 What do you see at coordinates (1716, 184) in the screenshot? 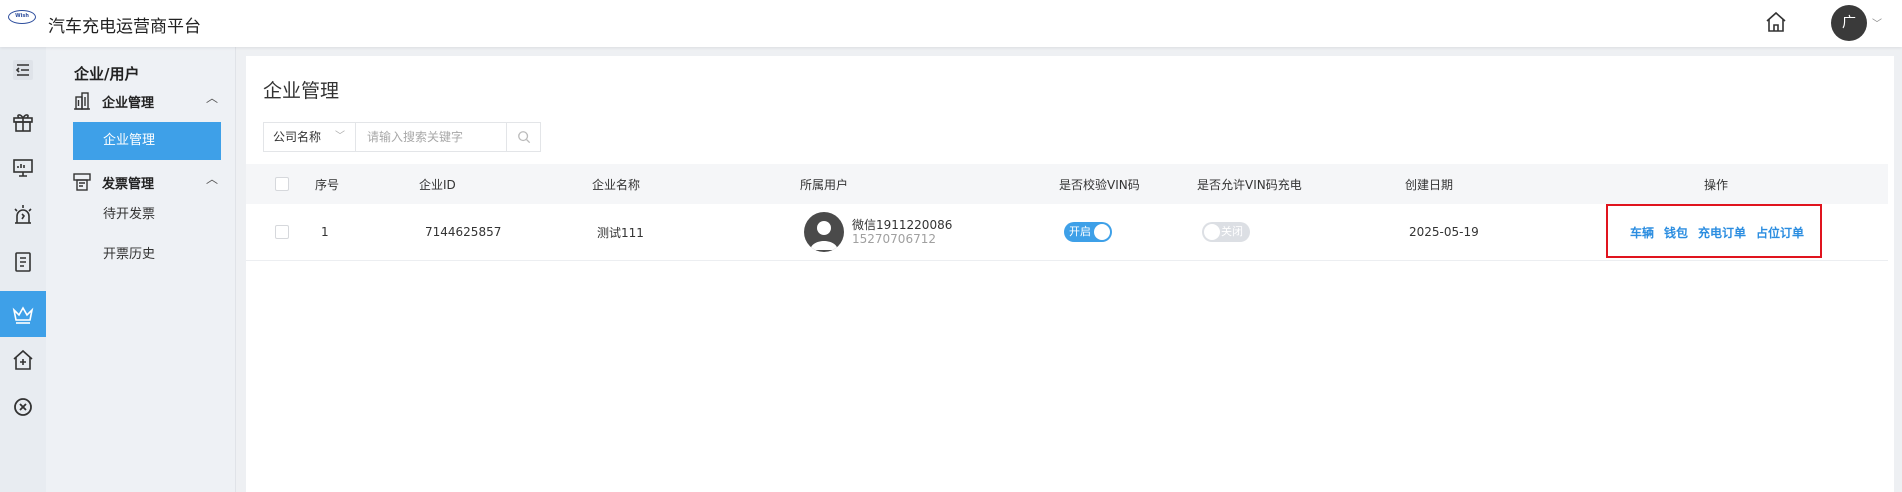
I see `column-header: 操作` at bounding box center [1716, 184].